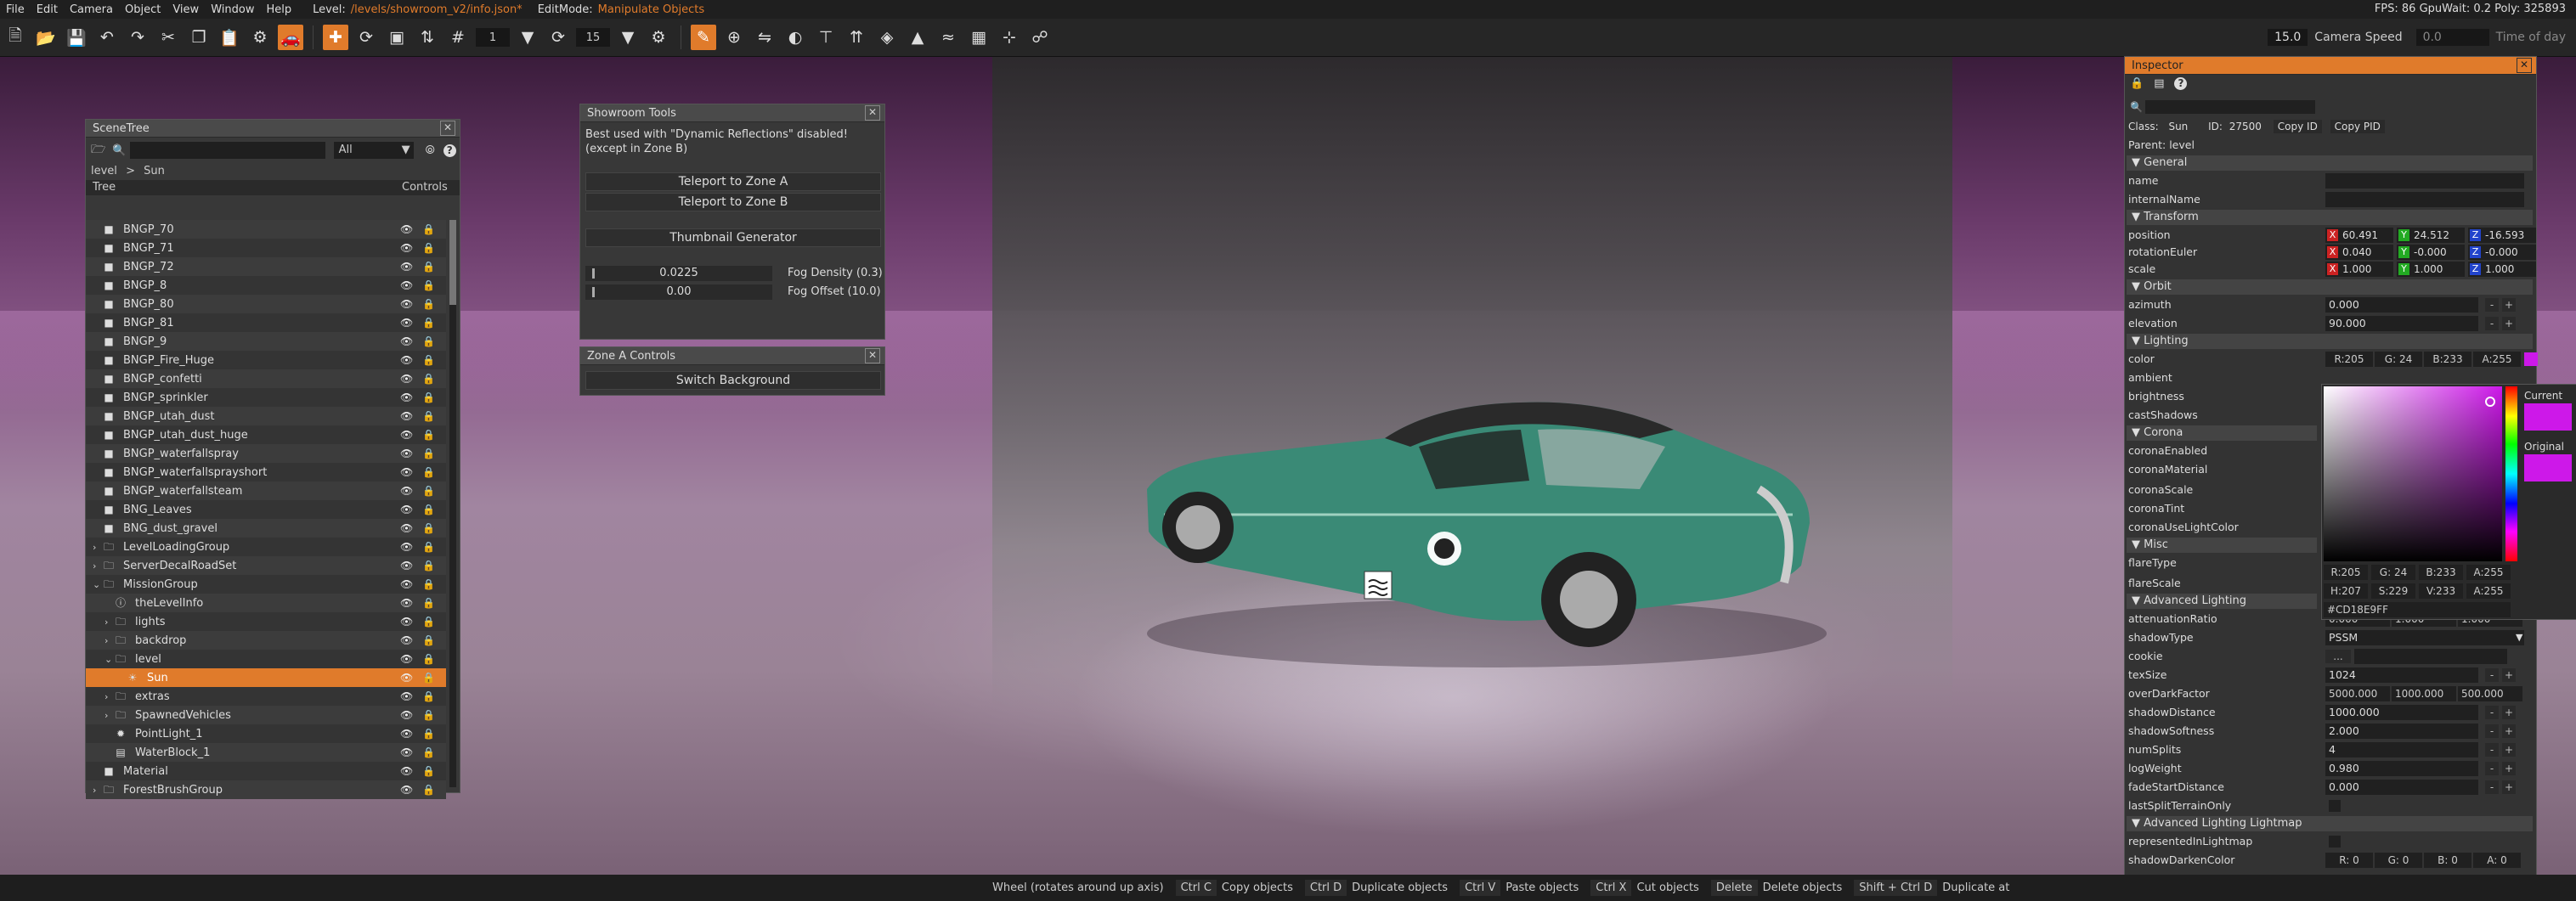  I want to click on tree-row: ■ BNGP_utah_dust 👁 🔒, so click(266, 416).